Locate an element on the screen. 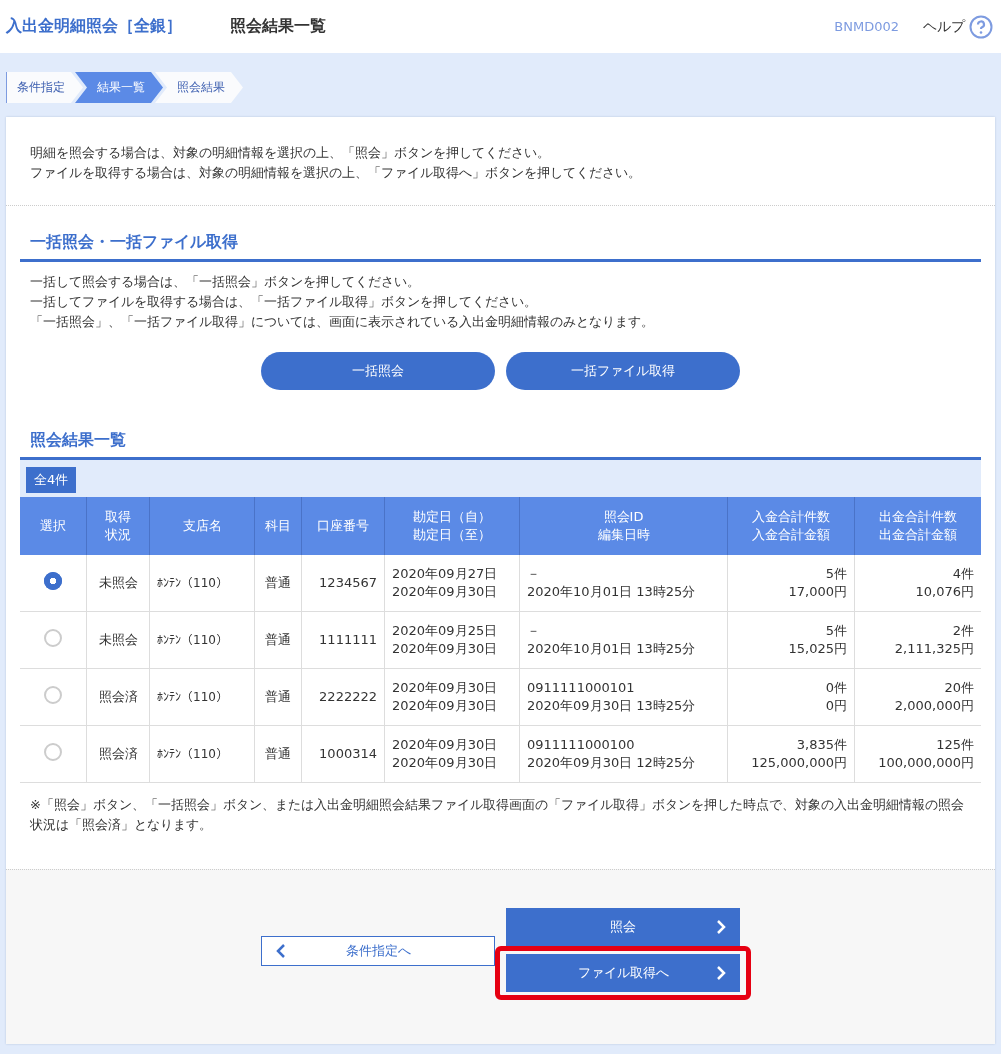  table-cell: 1111111 is located at coordinates (343, 640).